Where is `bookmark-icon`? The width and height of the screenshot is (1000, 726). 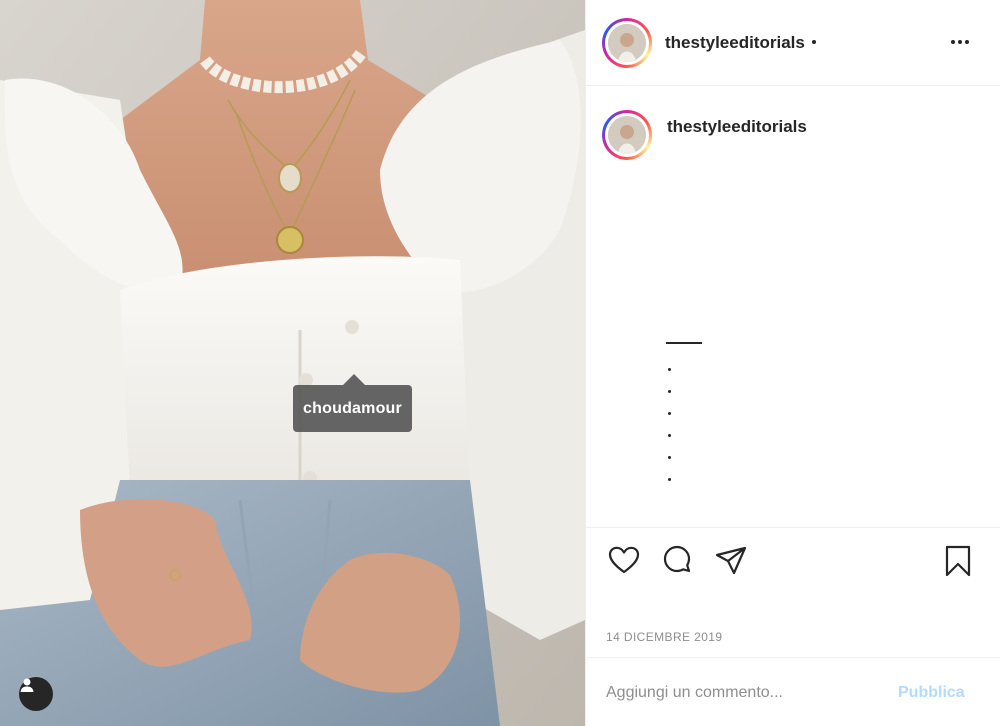
bookmark-icon is located at coordinates (958, 561).